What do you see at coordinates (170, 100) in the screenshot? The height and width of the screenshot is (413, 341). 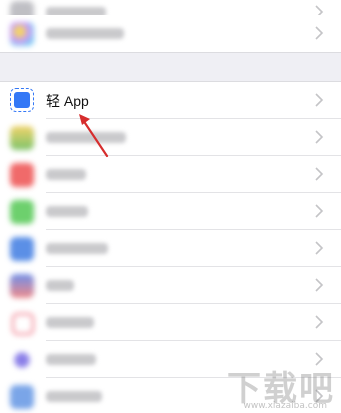 I see `settings-row-light-app: 轻 App` at bounding box center [170, 100].